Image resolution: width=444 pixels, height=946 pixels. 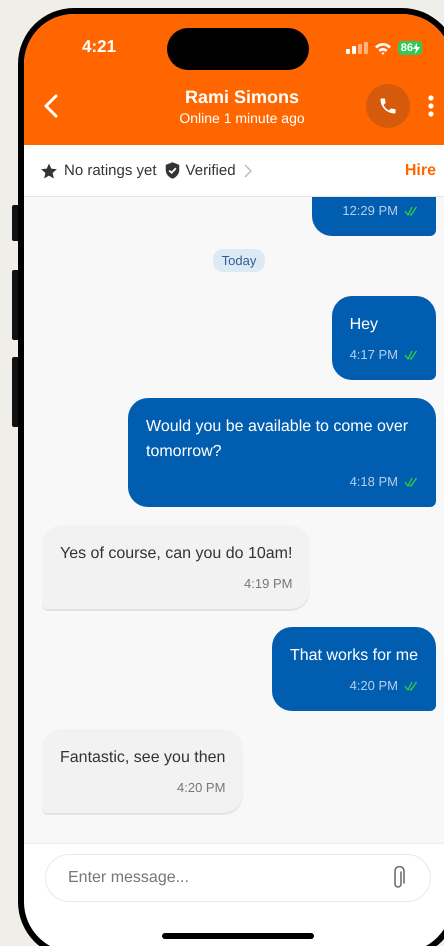 What do you see at coordinates (143, 758) in the screenshot?
I see `message-text: Fantastic, see you then` at bounding box center [143, 758].